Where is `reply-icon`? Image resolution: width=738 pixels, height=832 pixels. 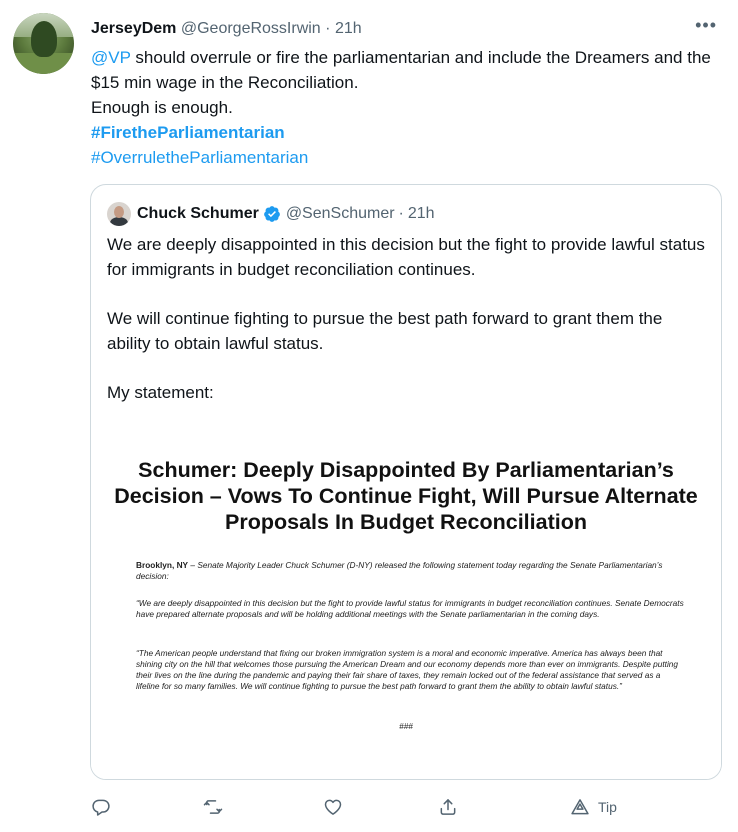 reply-icon is located at coordinates (101, 807).